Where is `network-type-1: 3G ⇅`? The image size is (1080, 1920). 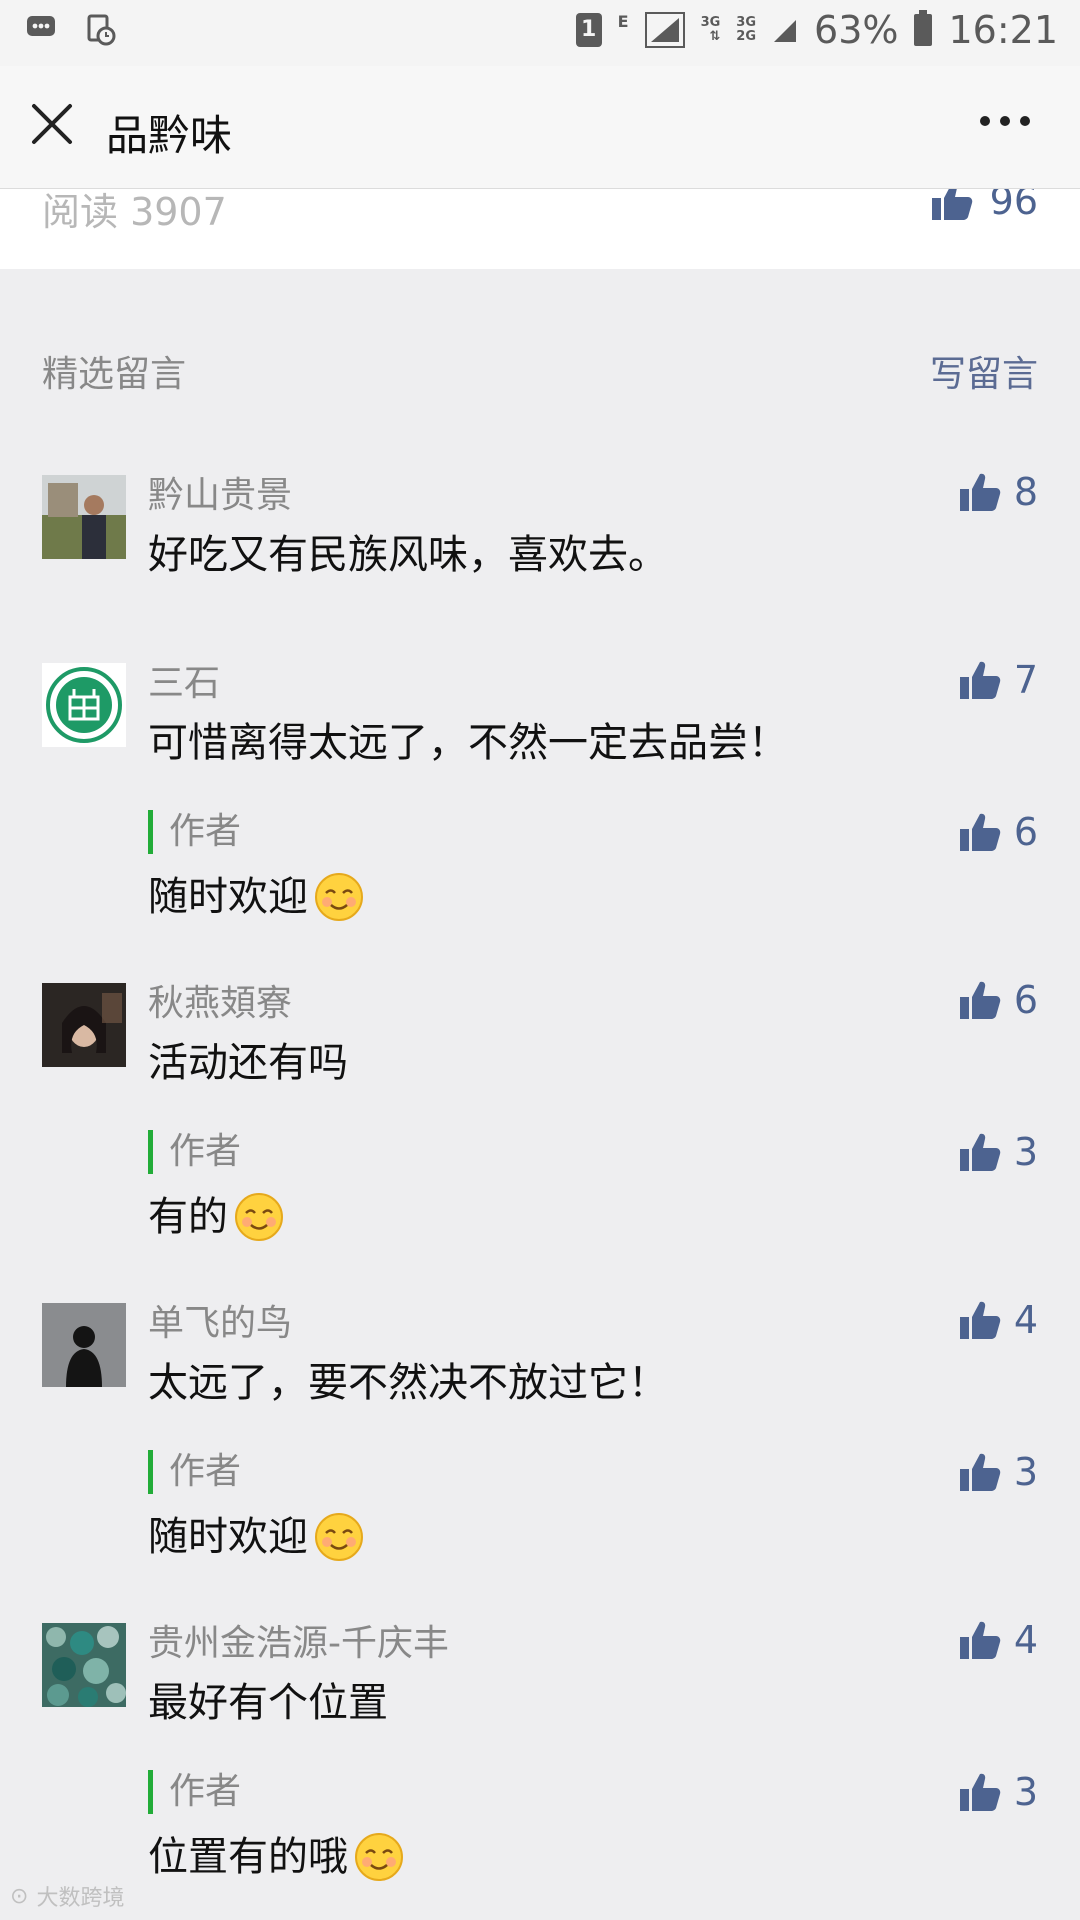
network-type-1: 3G ⇅ is located at coordinates (710, 29).